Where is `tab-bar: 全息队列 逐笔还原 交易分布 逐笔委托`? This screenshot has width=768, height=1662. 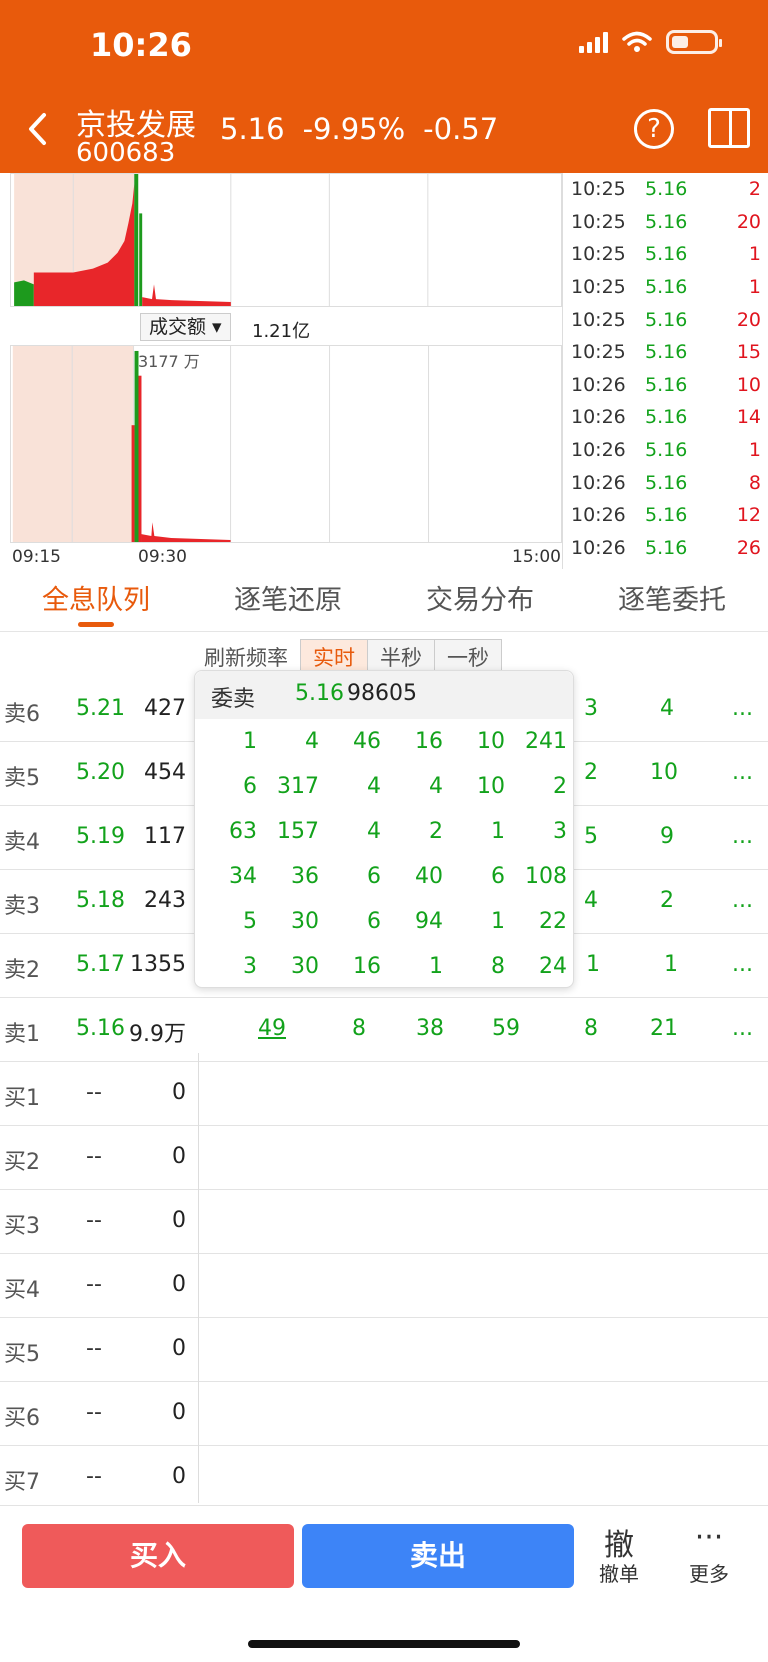
tab-bar: 全息队列 逐笔还原 交易分布 逐笔委托 is located at coordinates (384, 601).